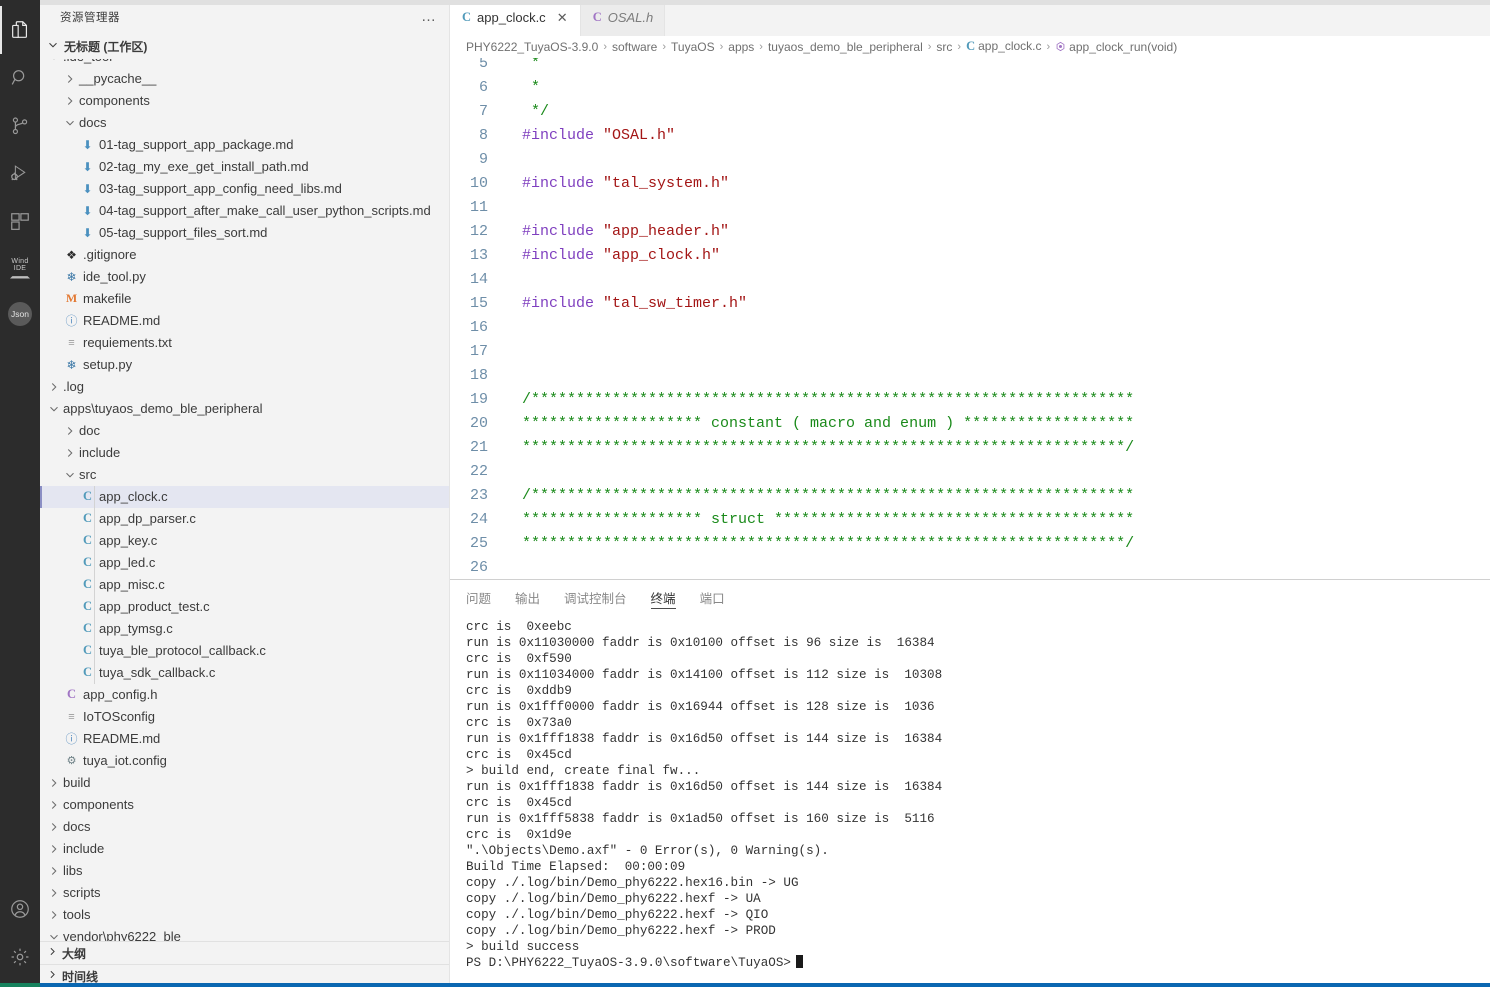 The image size is (1490, 987). I want to click on tree-file-row: Ctuya_sdk_callback.c, so click(244, 673).